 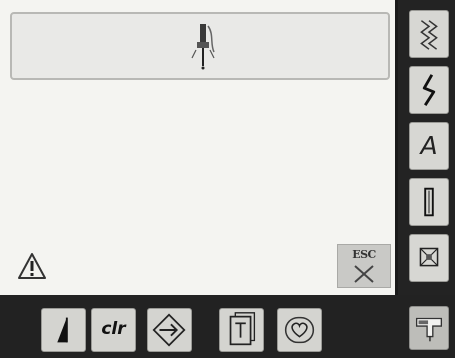 I want to click on buttonholes-button, so click(x=429, y=202).